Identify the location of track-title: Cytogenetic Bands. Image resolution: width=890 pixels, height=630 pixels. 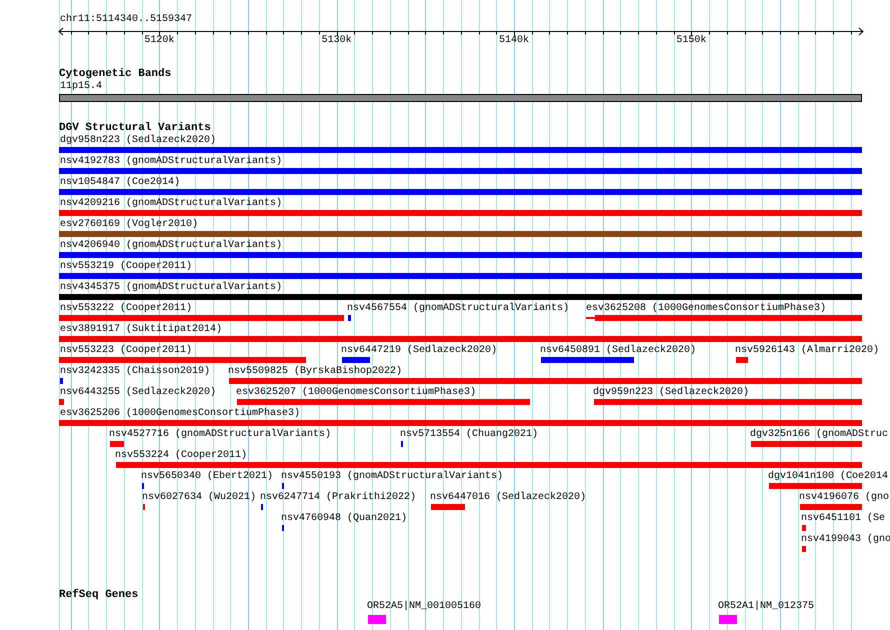
(115, 74).